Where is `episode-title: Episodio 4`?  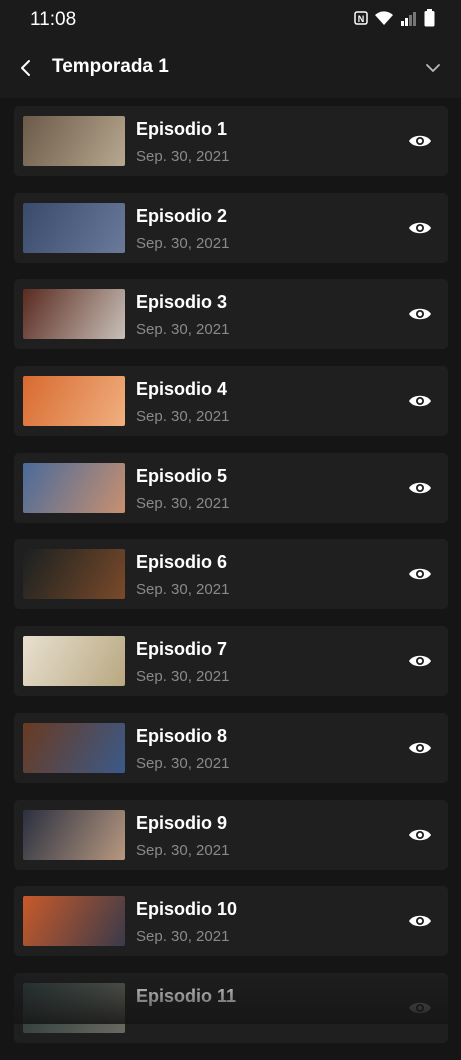
episode-title: Episodio 4 is located at coordinates (182, 389).